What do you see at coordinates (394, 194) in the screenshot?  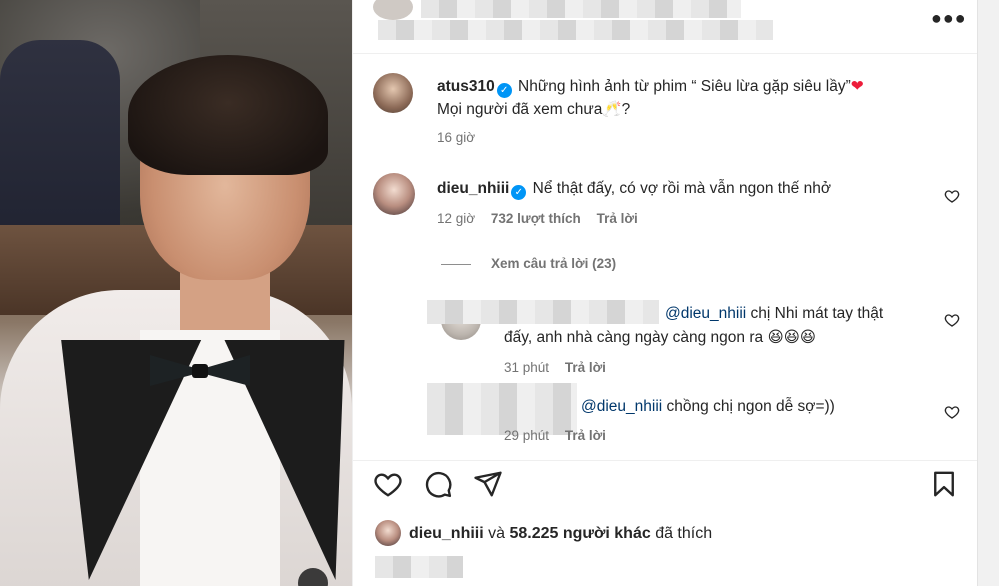 I see `commenter-avatar` at bounding box center [394, 194].